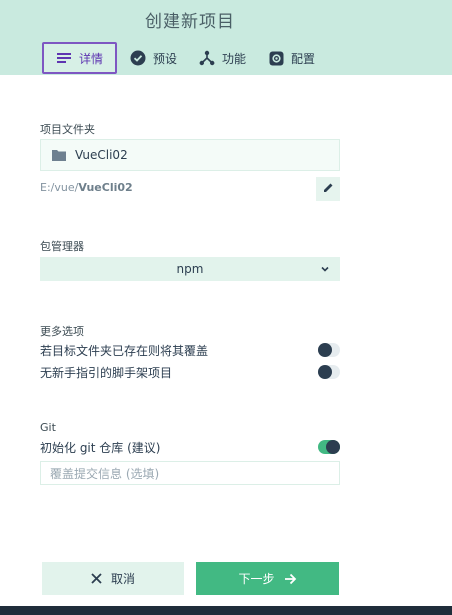 This screenshot has width=452, height=615. Describe the element at coordinates (207, 58) in the screenshot. I see `fork-icon` at that location.